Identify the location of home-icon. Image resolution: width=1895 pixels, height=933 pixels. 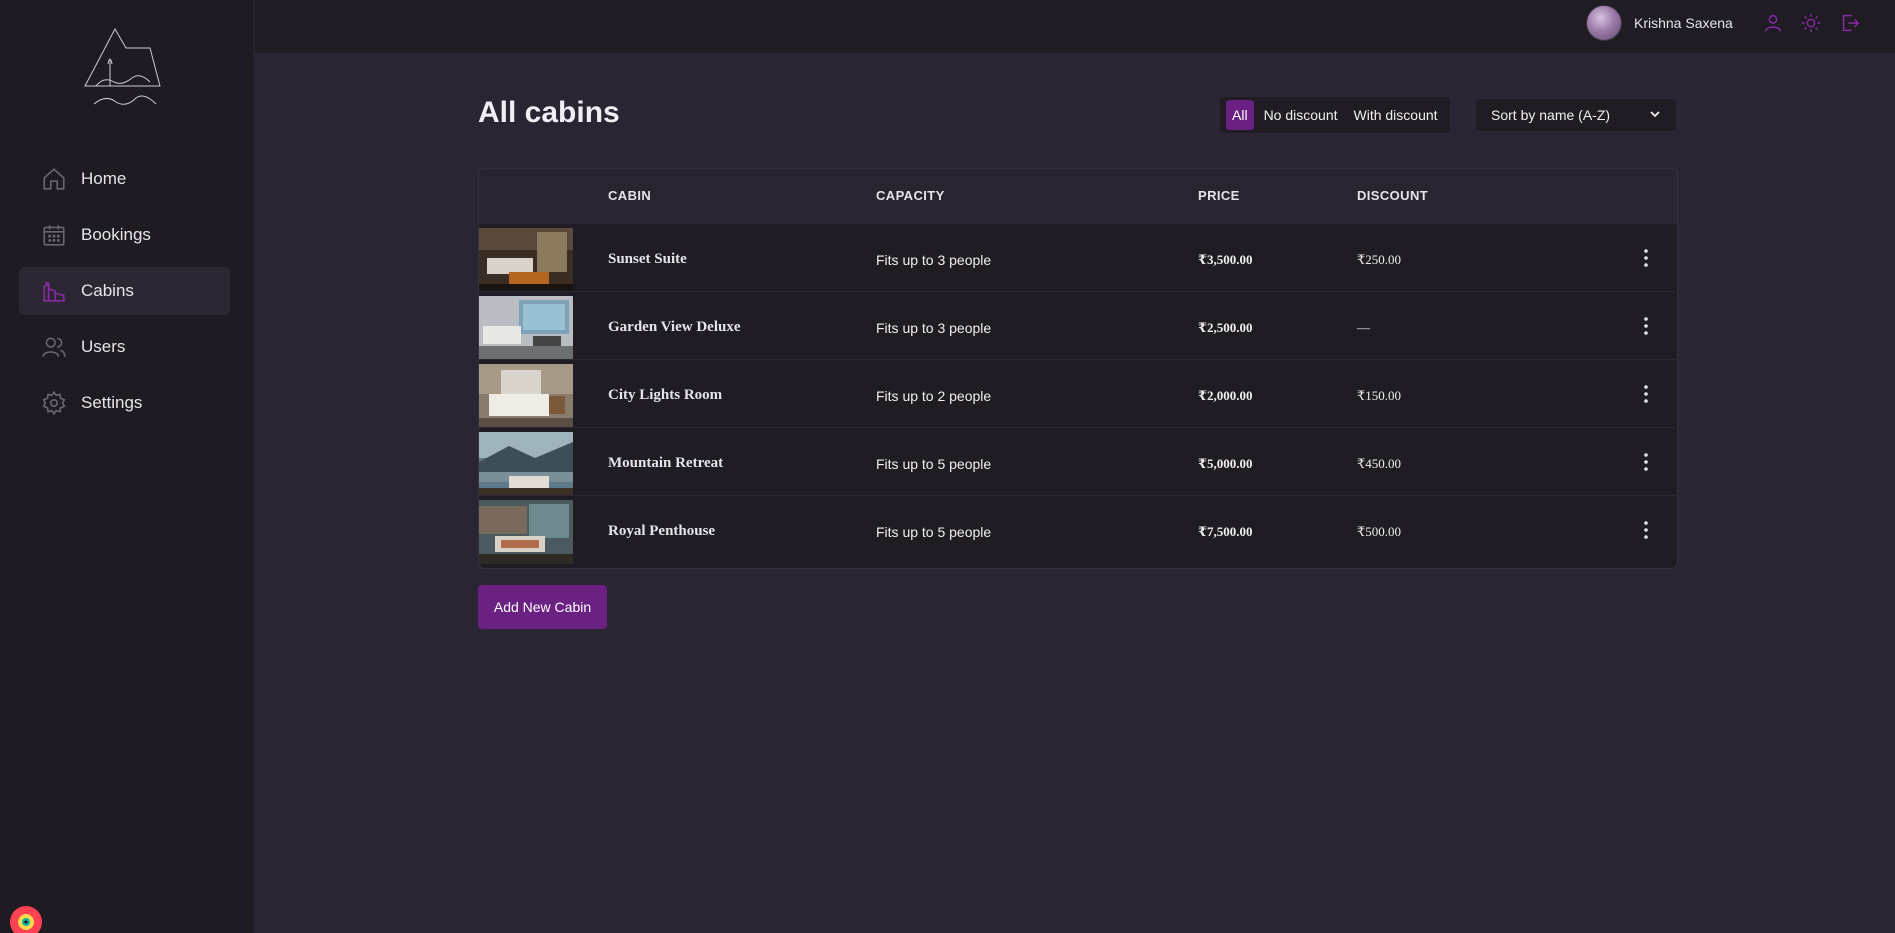
(54, 179).